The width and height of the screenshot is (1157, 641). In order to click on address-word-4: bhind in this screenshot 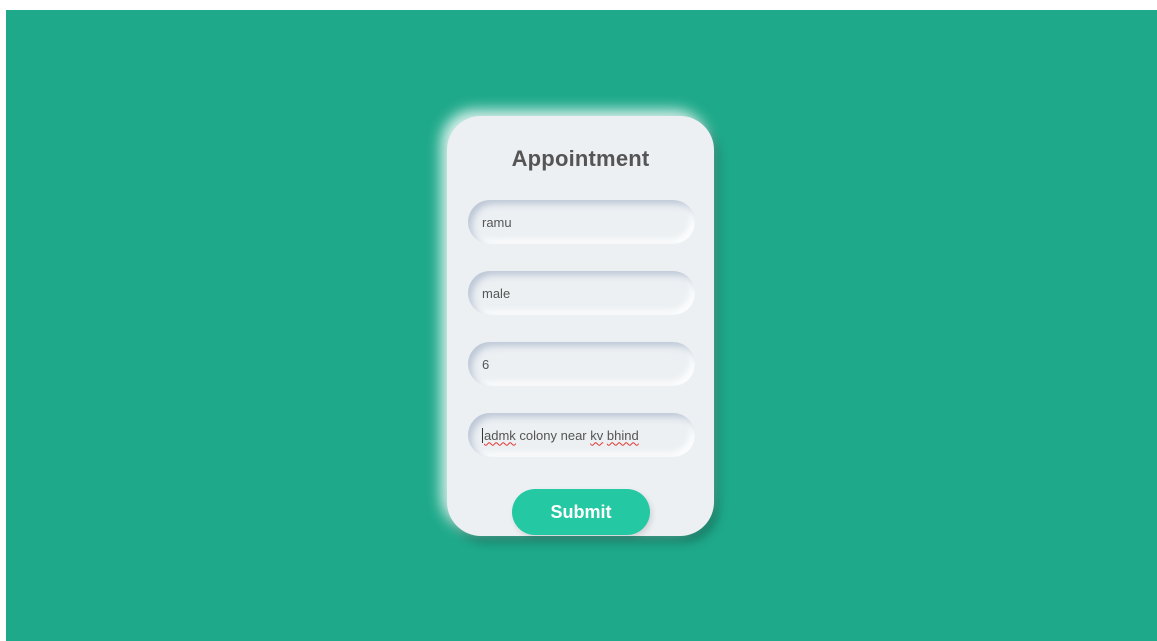, I will do `click(622, 435)`.